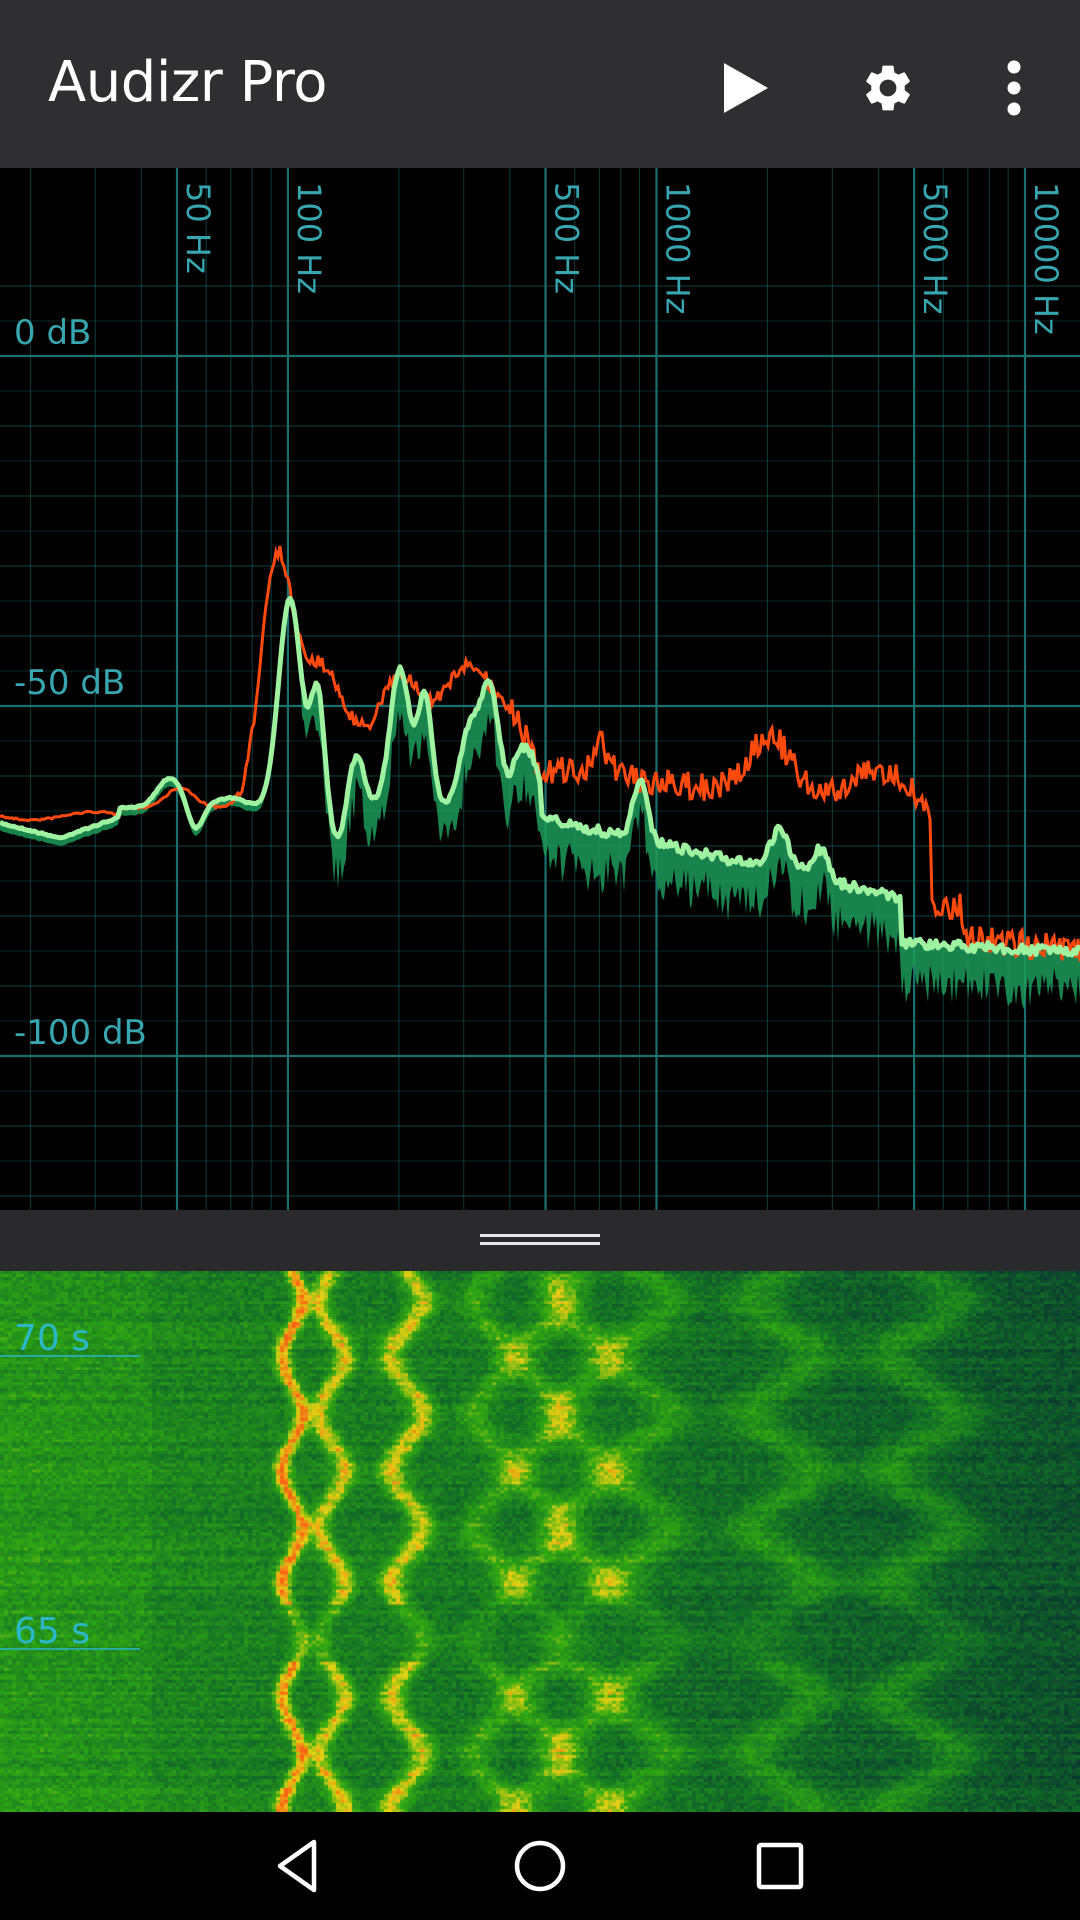 This screenshot has width=1080, height=1920. Describe the element at coordinates (309, 238) in the screenshot. I see `freq-label-100hz: 100 Hz` at that location.